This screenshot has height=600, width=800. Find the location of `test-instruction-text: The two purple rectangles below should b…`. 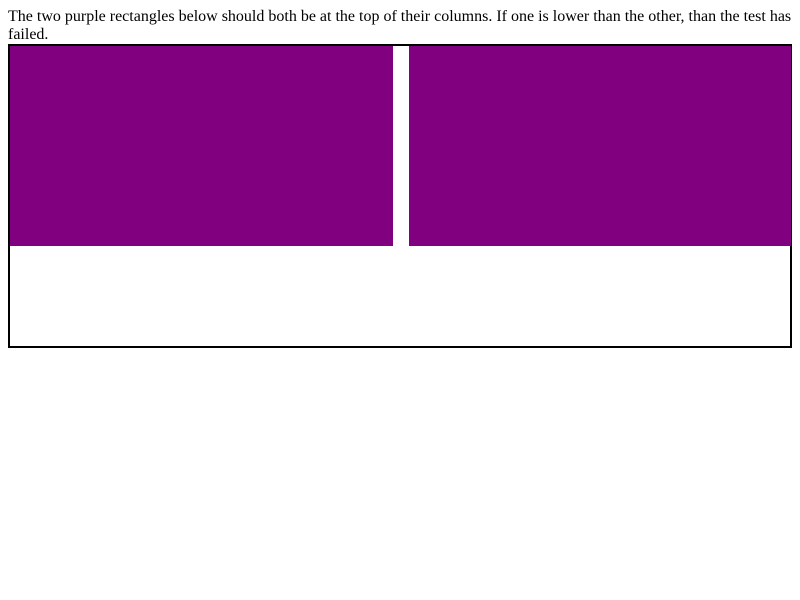

test-instruction-text: The two purple rectangles below should b… is located at coordinates (400, 25).